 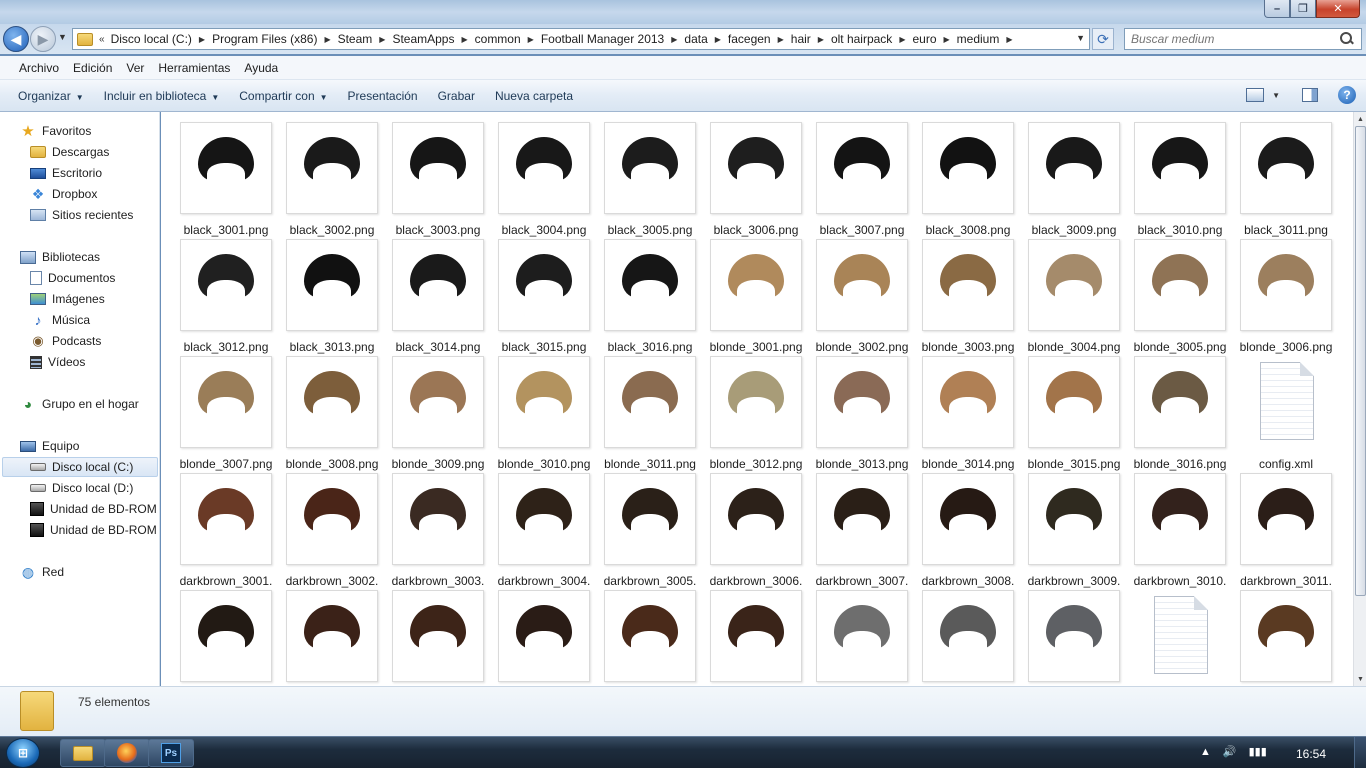 I want to click on file-item: black_3004.png, so click(x=539, y=179).